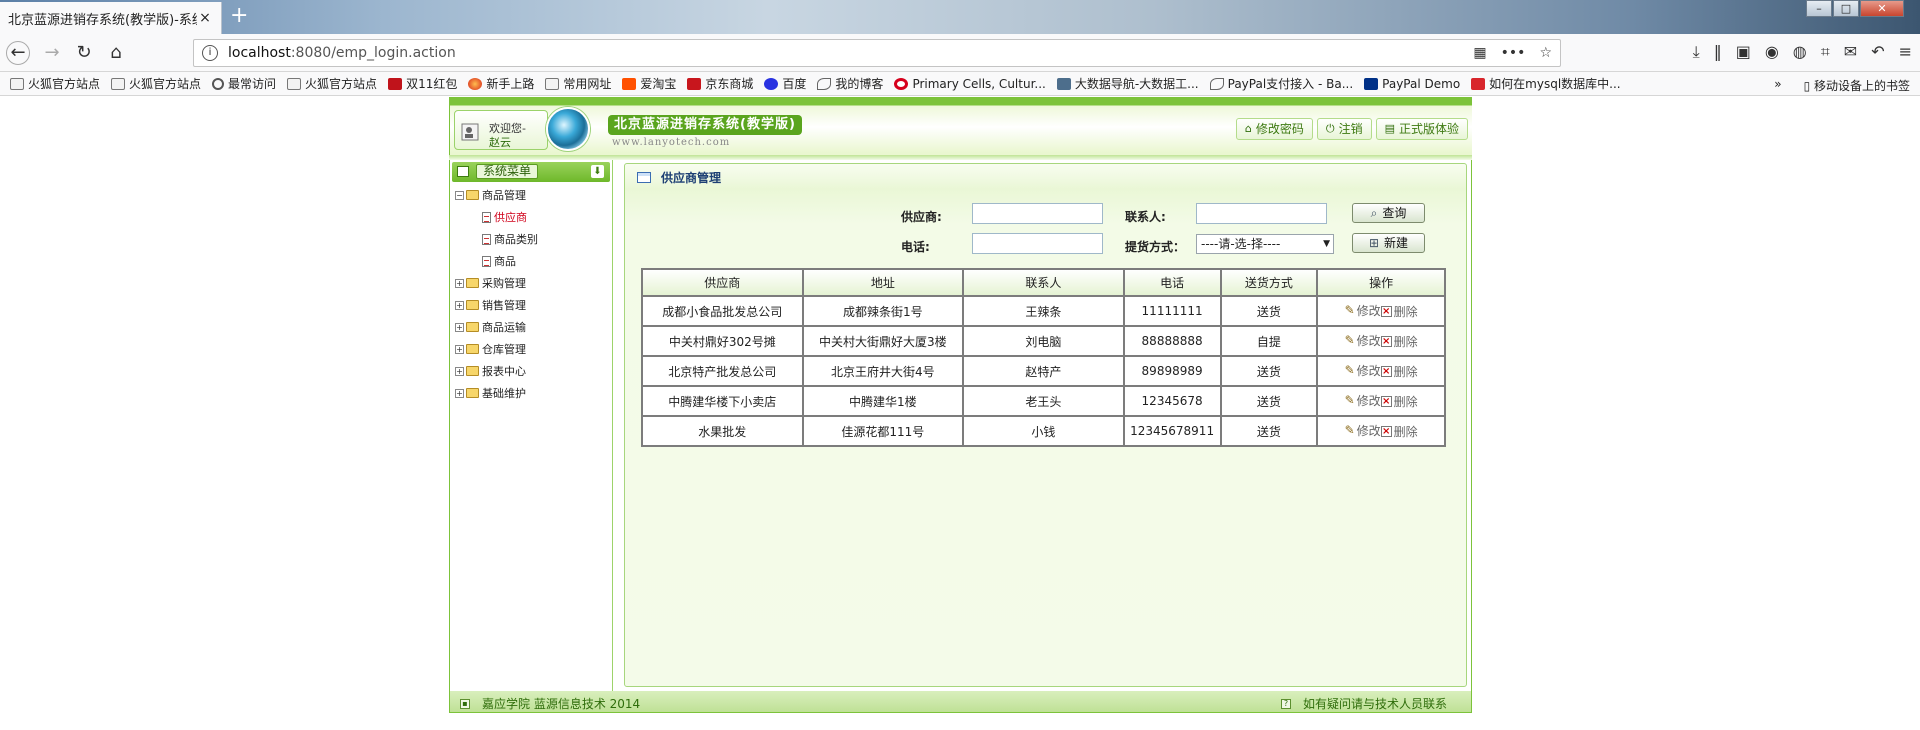  I want to click on undo-icon: ↶, so click(1877, 52).